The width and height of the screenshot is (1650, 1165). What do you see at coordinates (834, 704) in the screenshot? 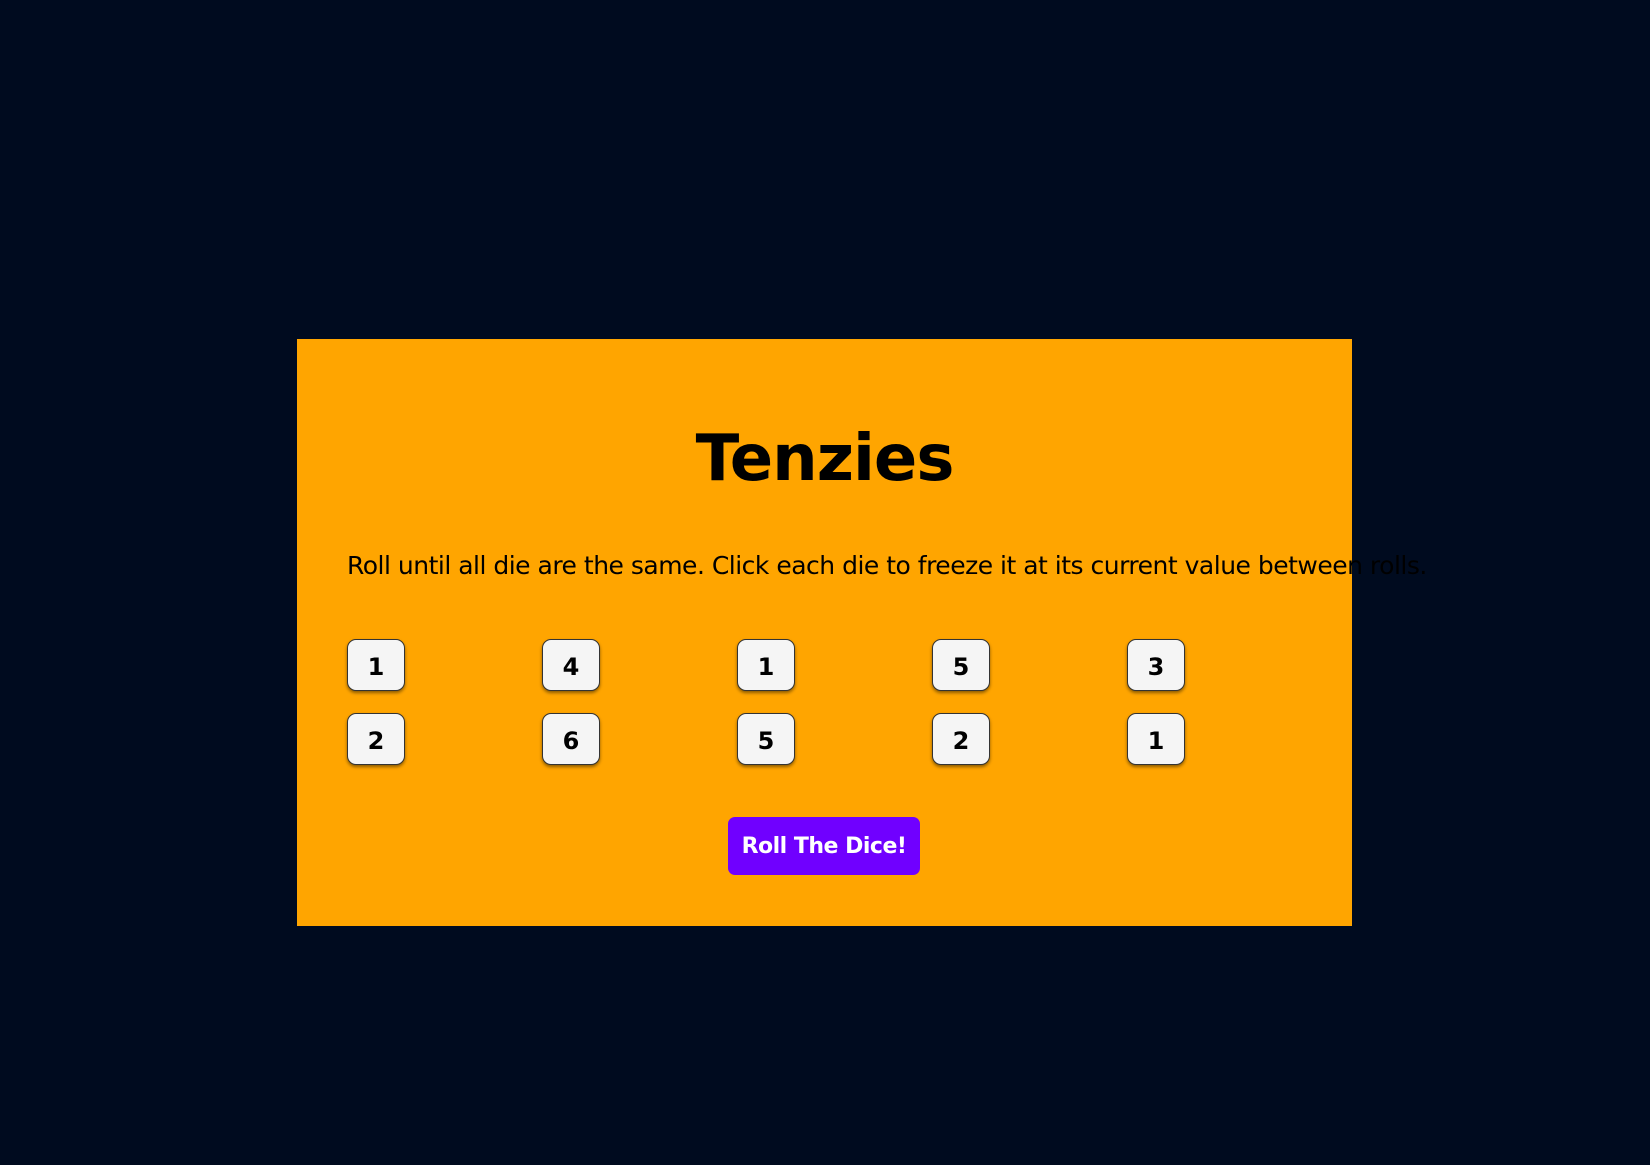
I see `dice-grid: 1 4 1 5 3 2 6 5 2 1` at bounding box center [834, 704].